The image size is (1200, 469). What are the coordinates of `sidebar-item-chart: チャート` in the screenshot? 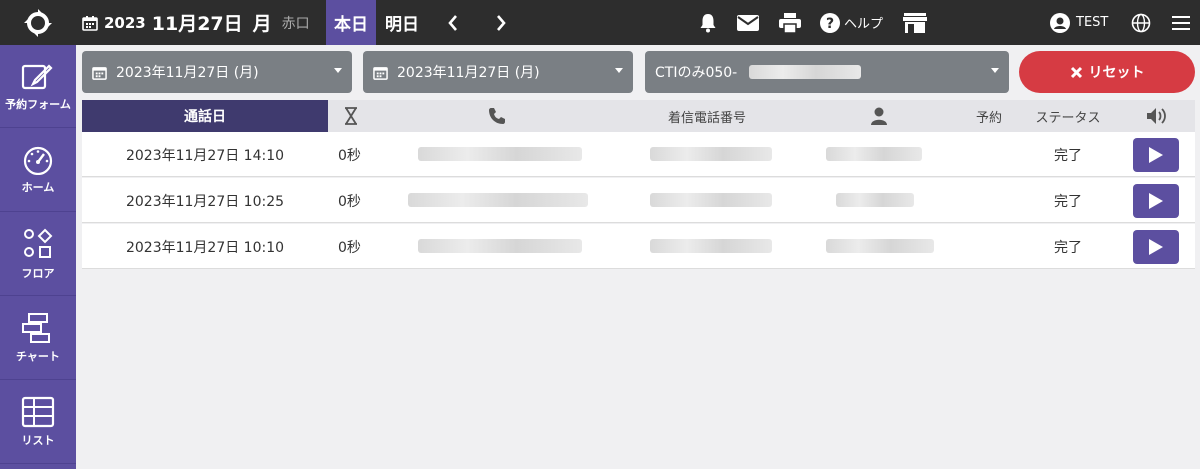 It's located at (38, 338).